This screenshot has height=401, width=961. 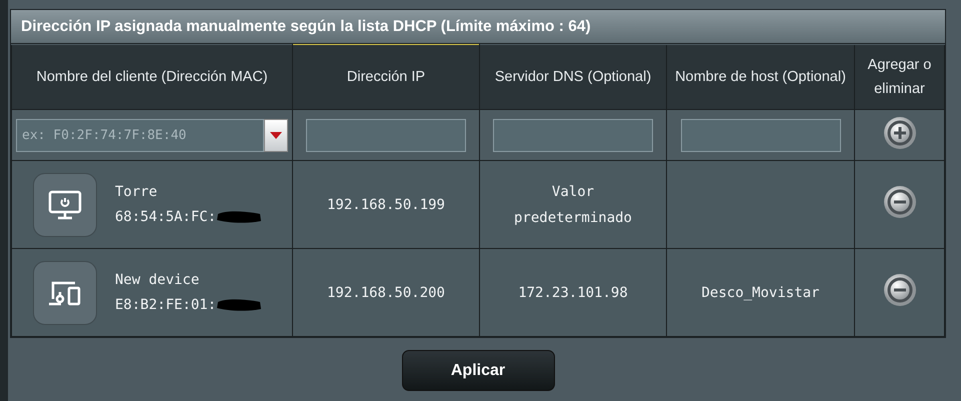 I want to click on column-header: Agregar o eliminar, so click(x=899, y=77).